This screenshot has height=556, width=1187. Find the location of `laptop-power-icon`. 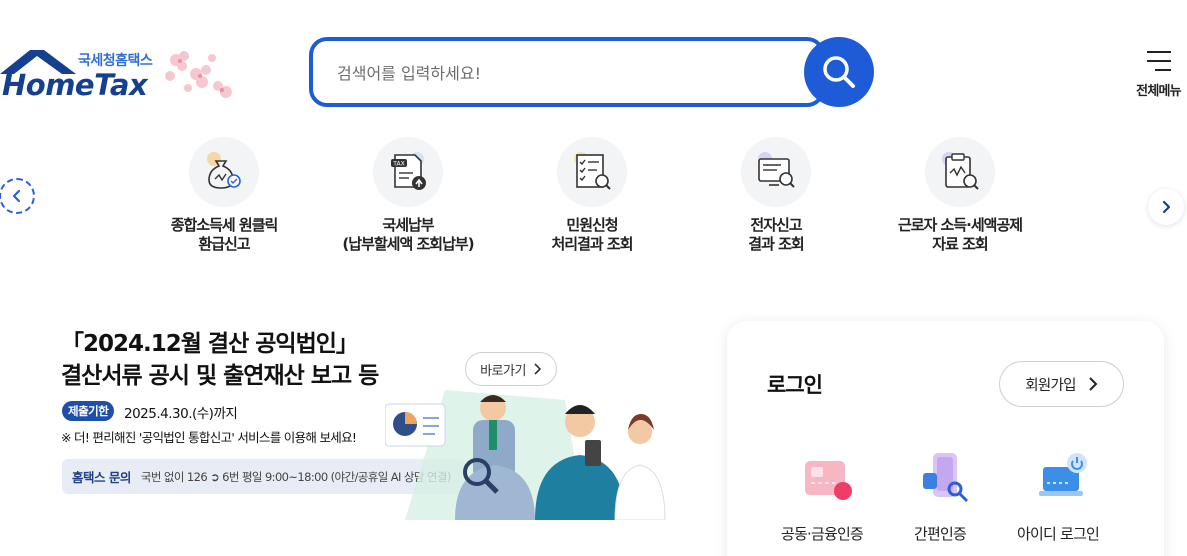

laptop-power-icon is located at coordinates (1063, 479).